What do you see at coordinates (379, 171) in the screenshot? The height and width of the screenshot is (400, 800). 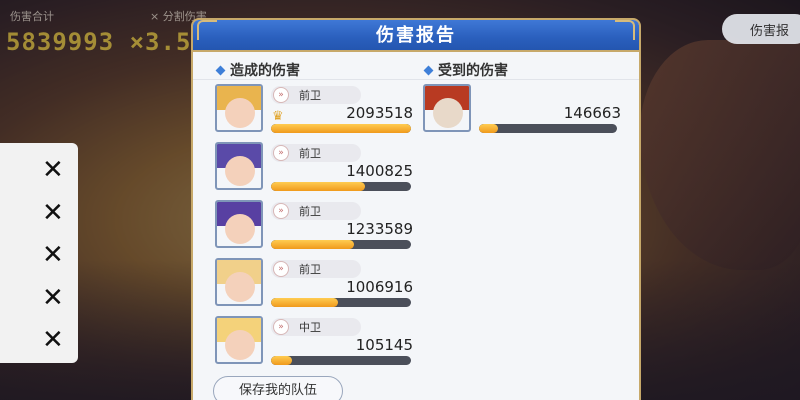 I see `damage-value: 1400825` at bounding box center [379, 171].